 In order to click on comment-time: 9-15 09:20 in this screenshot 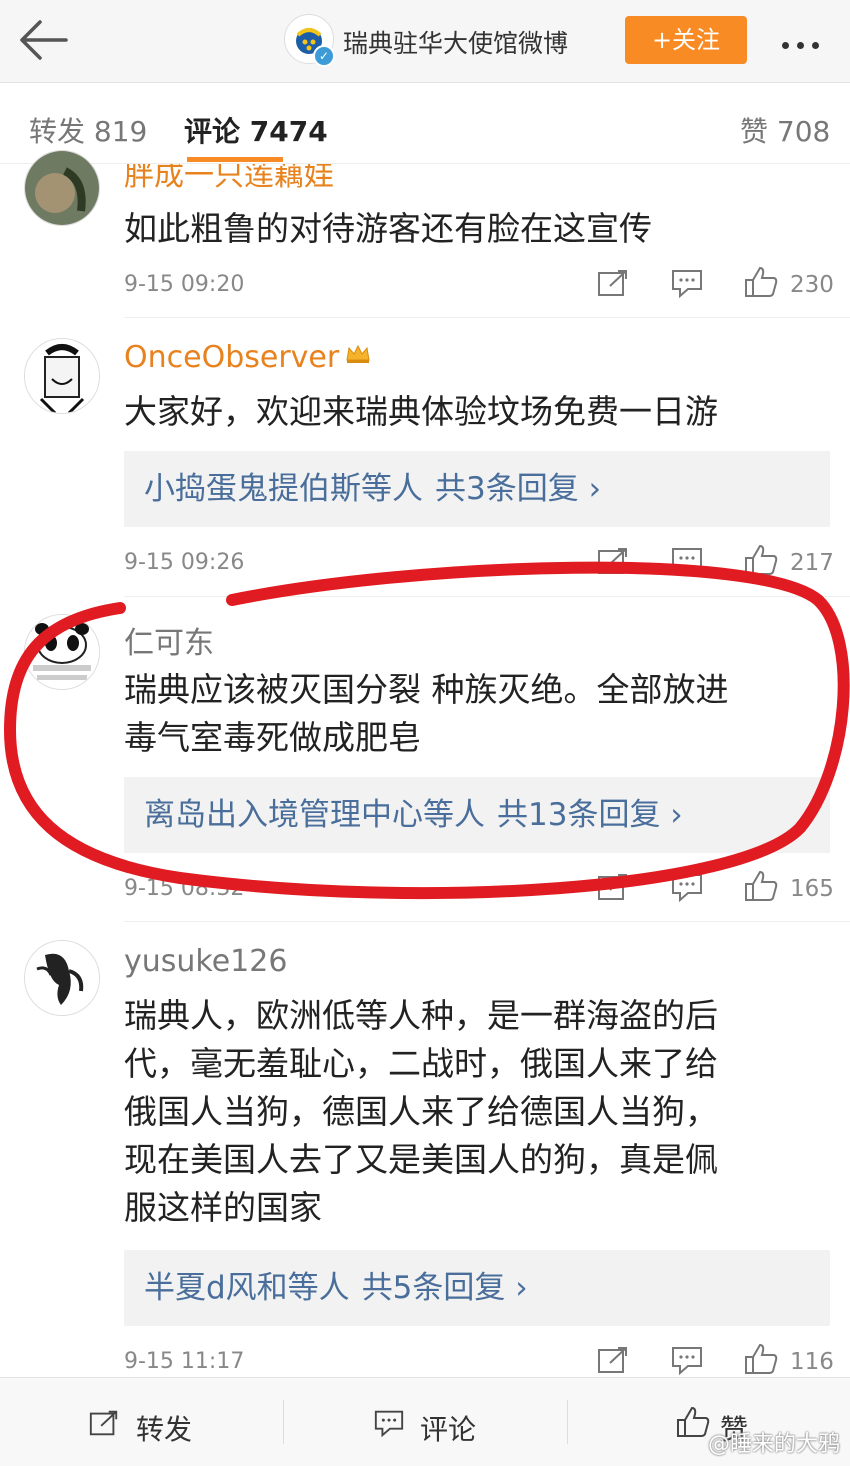, I will do `click(184, 284)`.